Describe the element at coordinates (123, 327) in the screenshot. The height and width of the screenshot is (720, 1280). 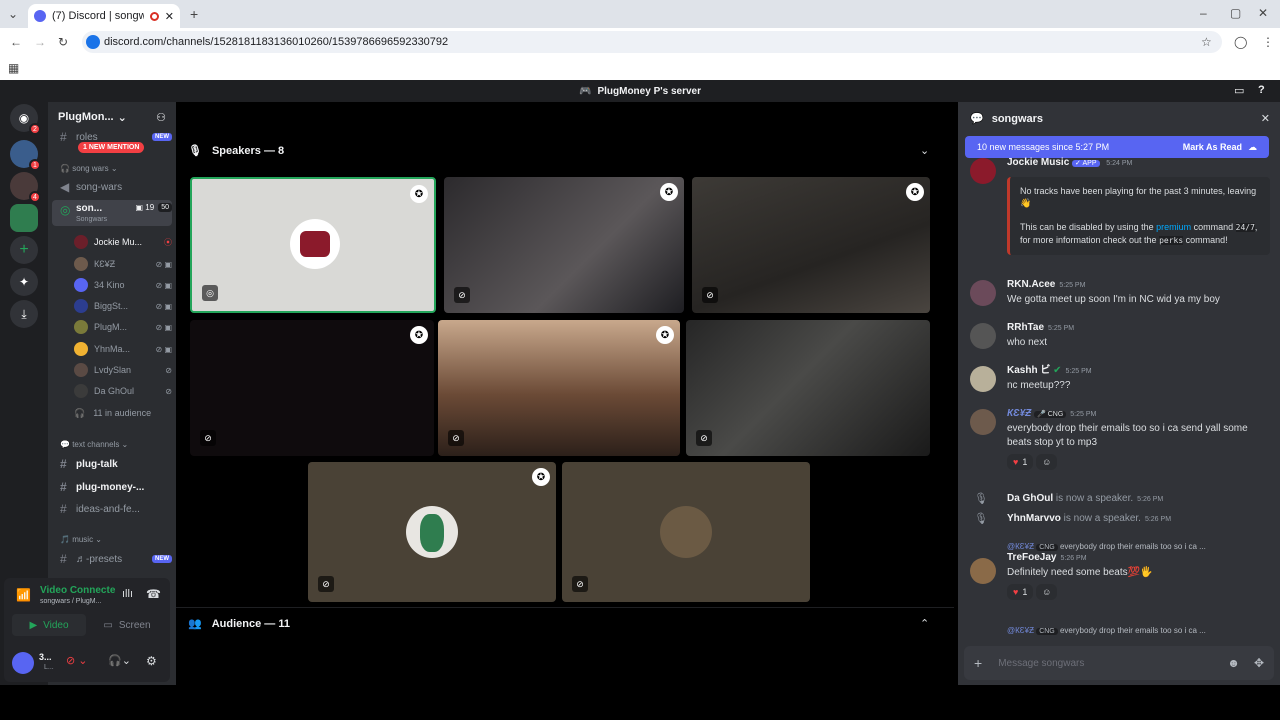
I see `voice-user: PlugM... ⊘ ▣` at that location.